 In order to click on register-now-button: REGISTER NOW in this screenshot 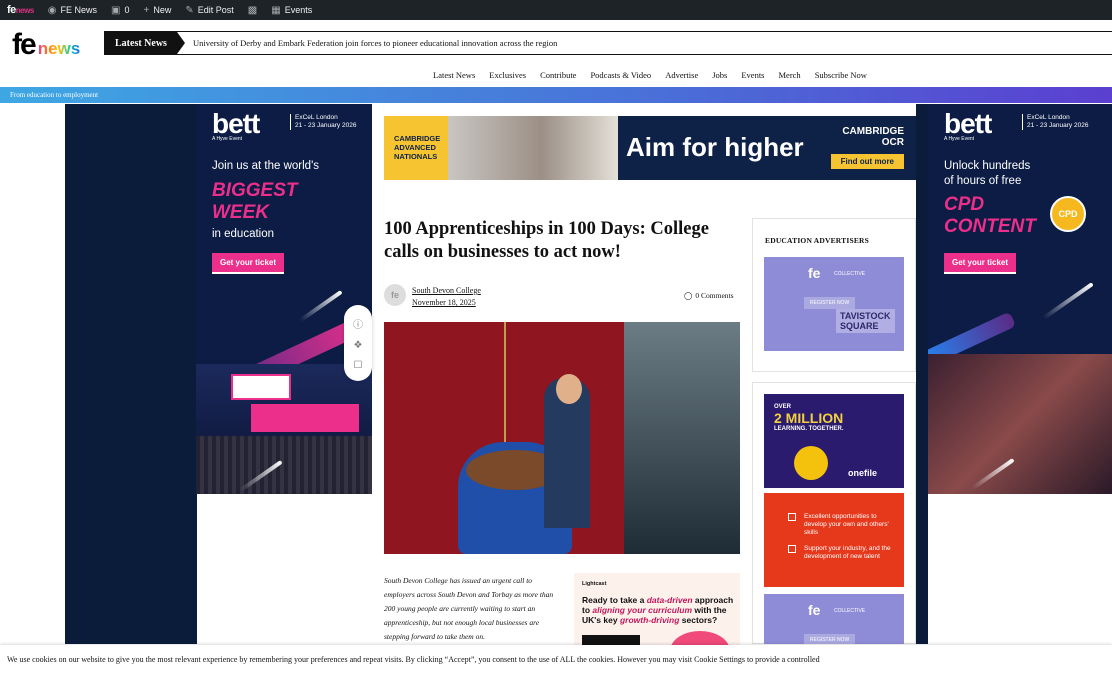, I will do `click(830, 303)`.